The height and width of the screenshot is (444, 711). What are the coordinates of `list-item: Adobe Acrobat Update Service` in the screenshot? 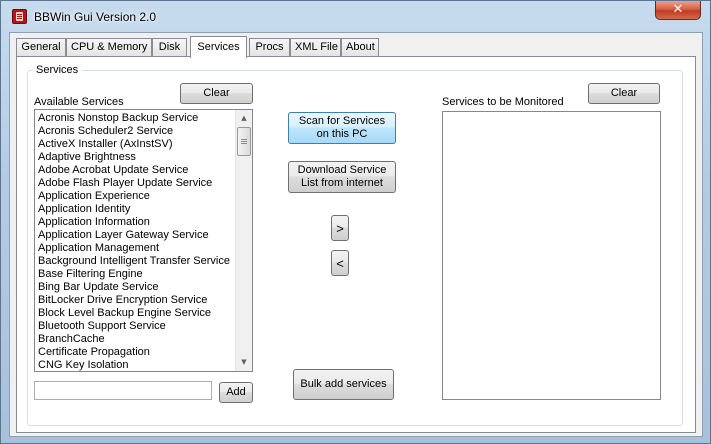 It's located at (134, 170).